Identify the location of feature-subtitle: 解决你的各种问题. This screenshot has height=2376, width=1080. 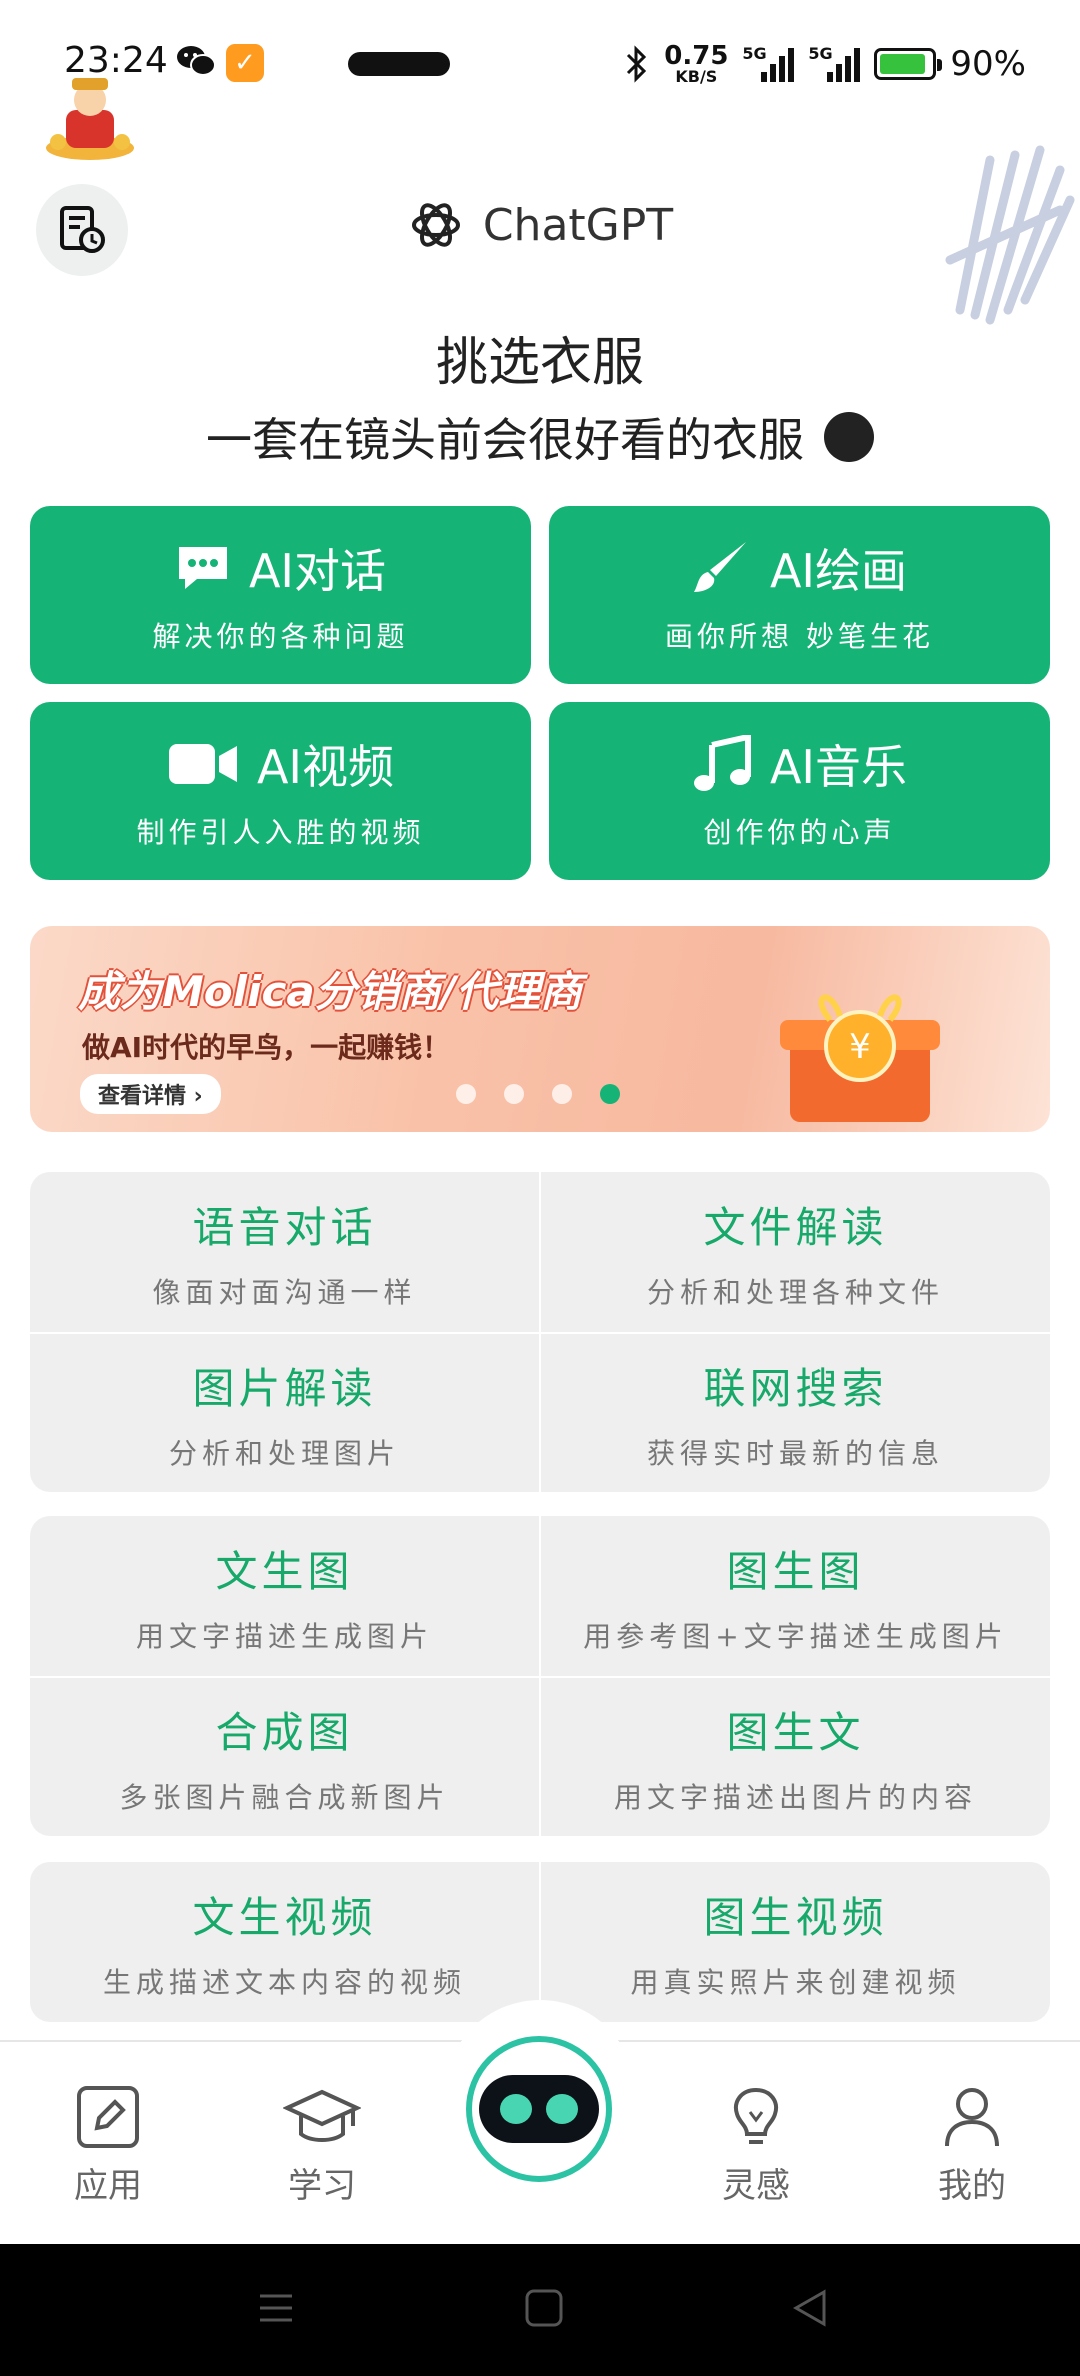
(280, 636).